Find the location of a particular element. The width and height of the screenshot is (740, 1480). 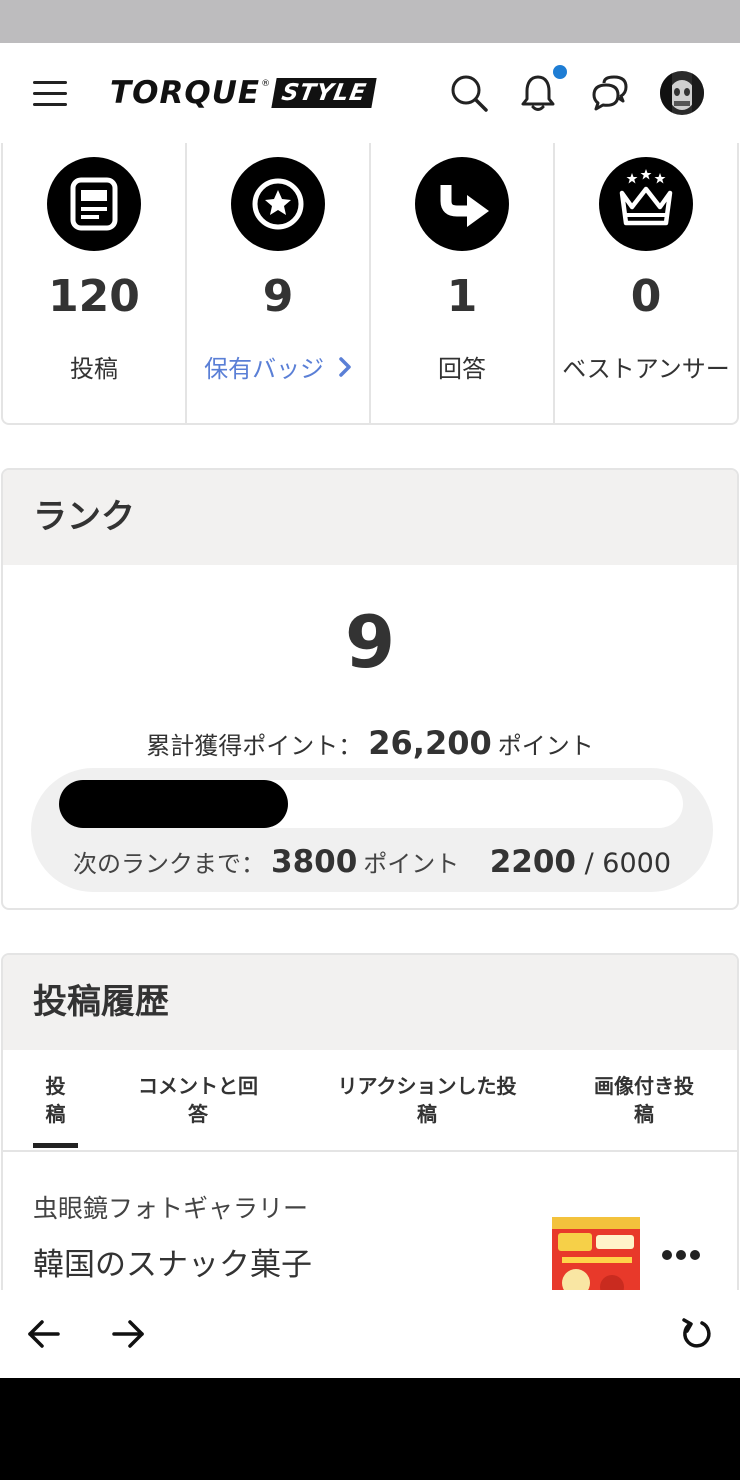

total-points-unit: ポイント is located at coordinates (545, 746).